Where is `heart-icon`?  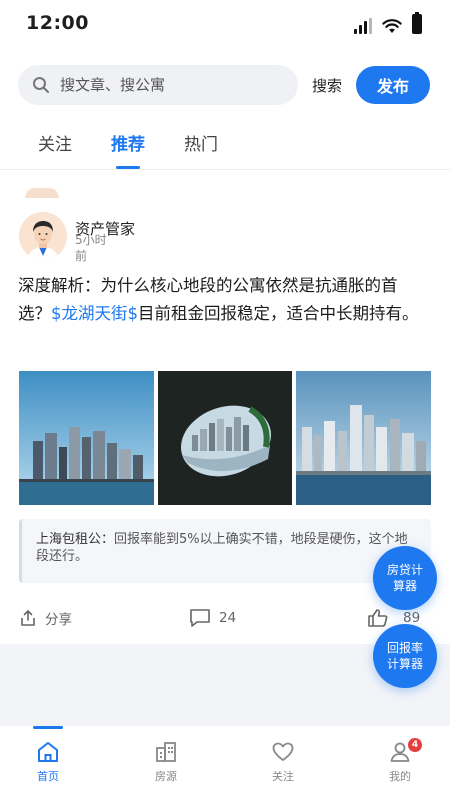
heart-icon is located at coordinates (283, 751).